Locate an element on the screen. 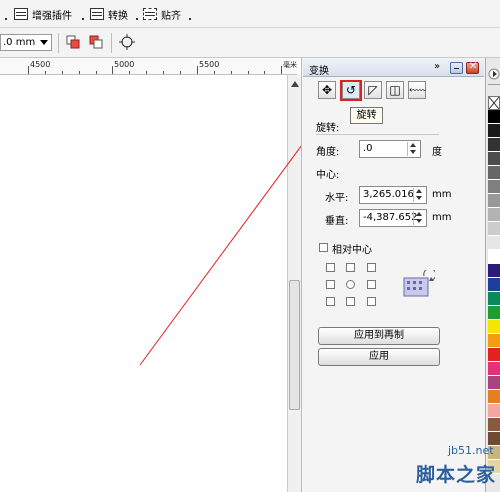 The width and height of the screenshot is (500, 492). target-icon is located at coordinates (127, 42).